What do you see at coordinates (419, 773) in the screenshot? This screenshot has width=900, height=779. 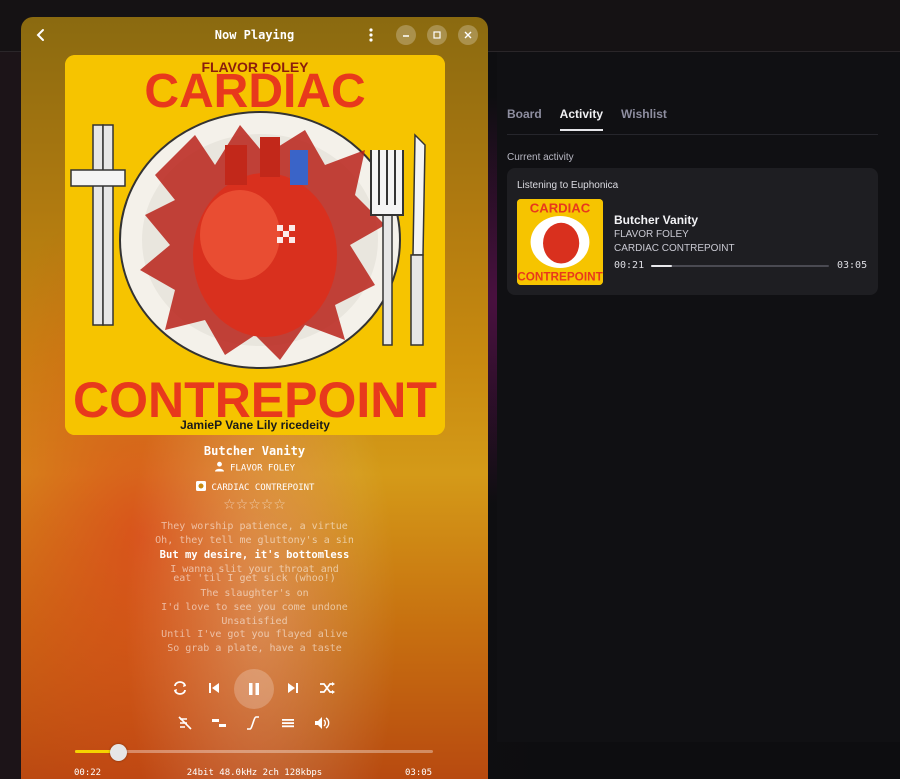 I see `time-total: 03:05` at bounding box center [419, 773].